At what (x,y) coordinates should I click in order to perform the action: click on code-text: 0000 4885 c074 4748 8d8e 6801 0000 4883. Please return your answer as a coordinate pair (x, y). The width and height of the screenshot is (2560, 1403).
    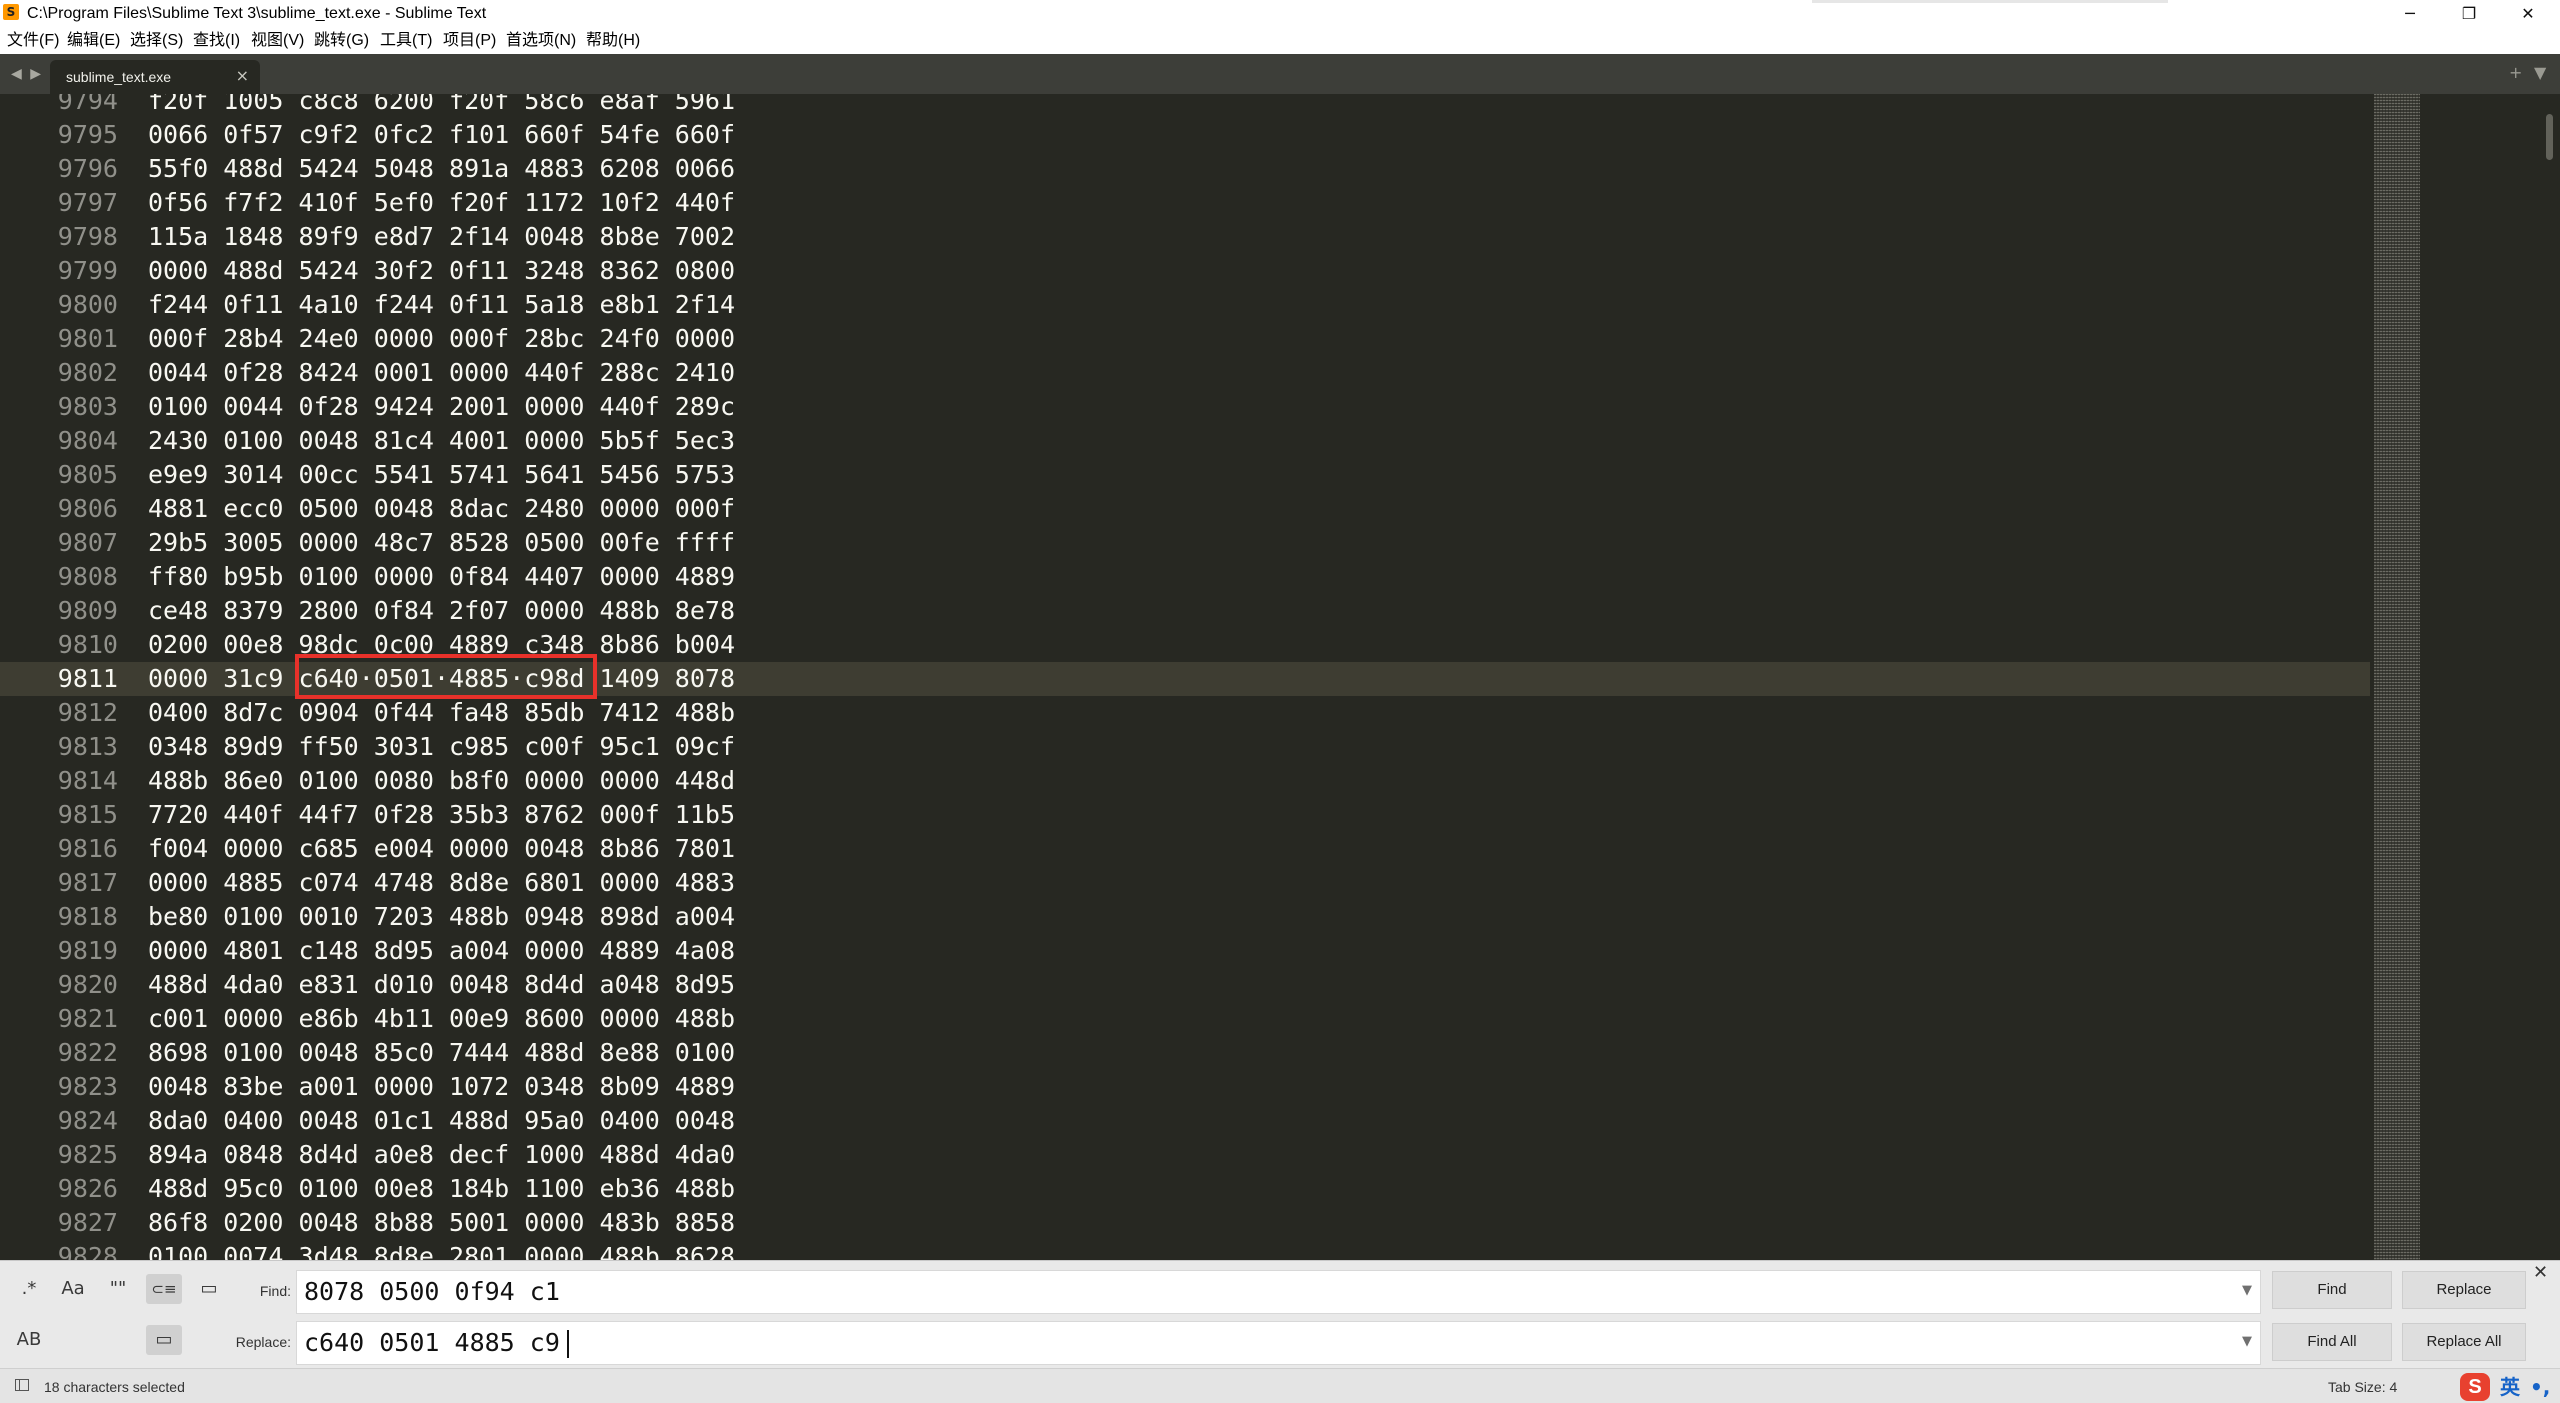
    Looking at the image, I should click on (441, 883).